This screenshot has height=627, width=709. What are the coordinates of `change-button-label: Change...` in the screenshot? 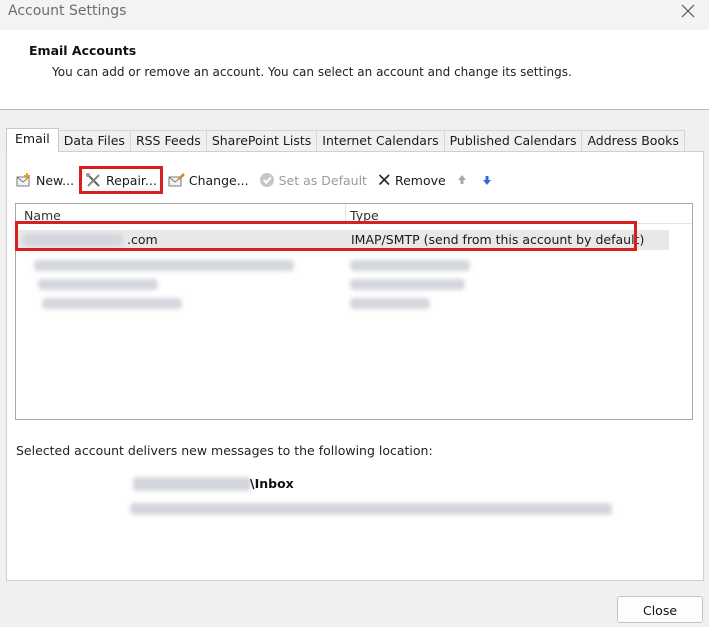 It's located at (218, 180).